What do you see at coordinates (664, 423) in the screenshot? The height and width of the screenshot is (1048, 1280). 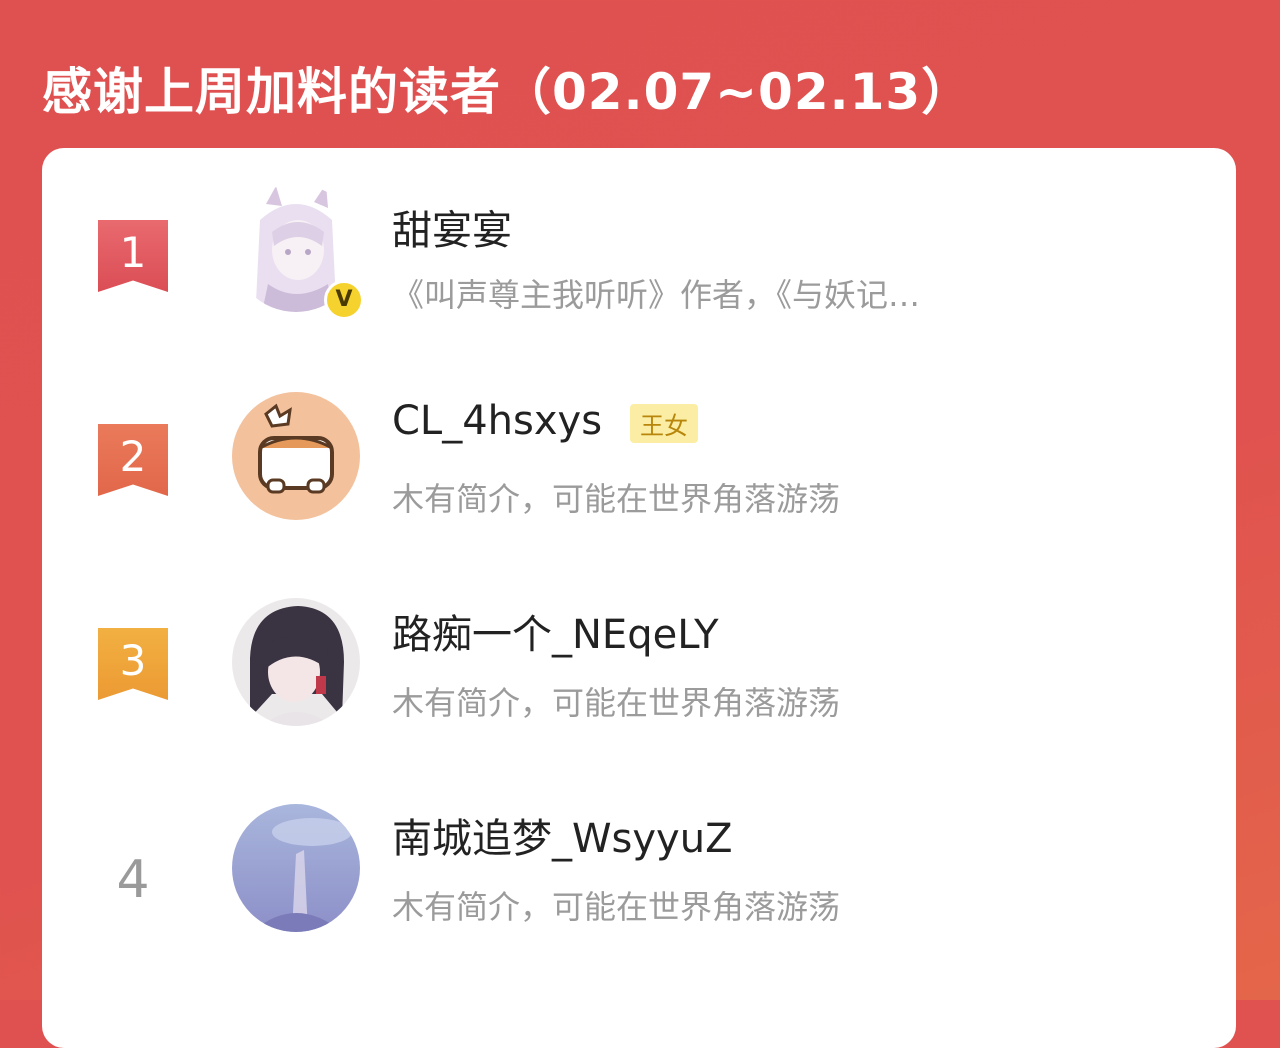 I see `title-tag: 王女` at bounding box center [664, 423].